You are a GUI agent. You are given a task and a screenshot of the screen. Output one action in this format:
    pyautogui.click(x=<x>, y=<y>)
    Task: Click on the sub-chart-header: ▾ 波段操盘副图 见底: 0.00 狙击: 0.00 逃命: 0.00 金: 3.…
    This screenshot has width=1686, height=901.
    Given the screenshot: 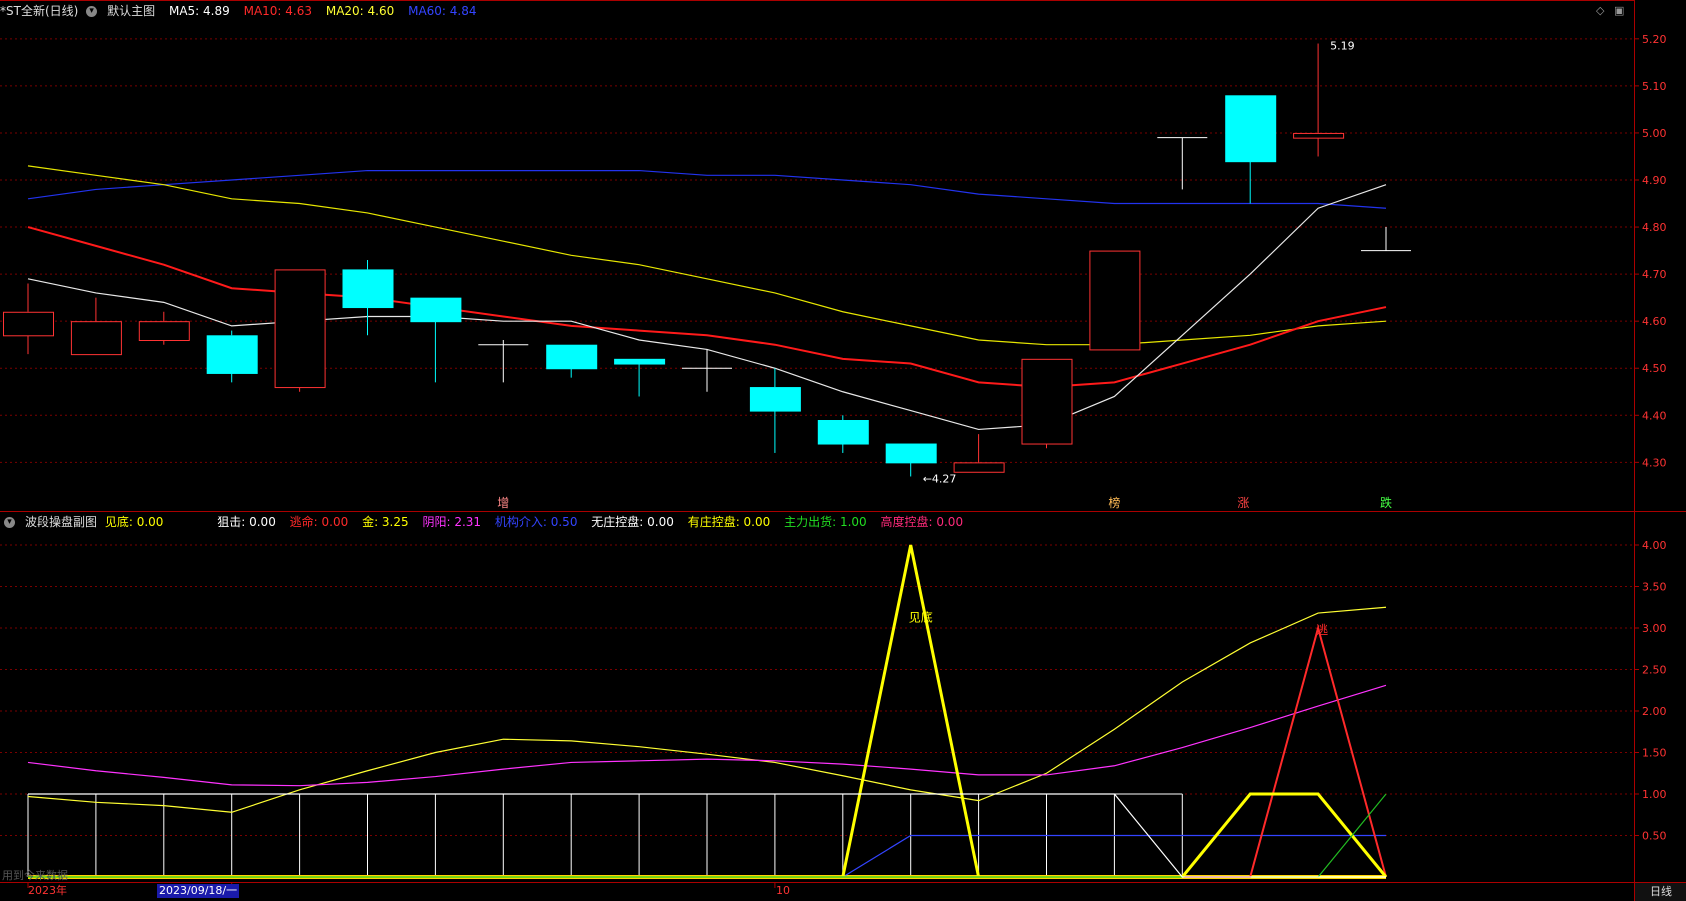 What is the action you would take?
    pyautogui.click(x=486, y=522)
    